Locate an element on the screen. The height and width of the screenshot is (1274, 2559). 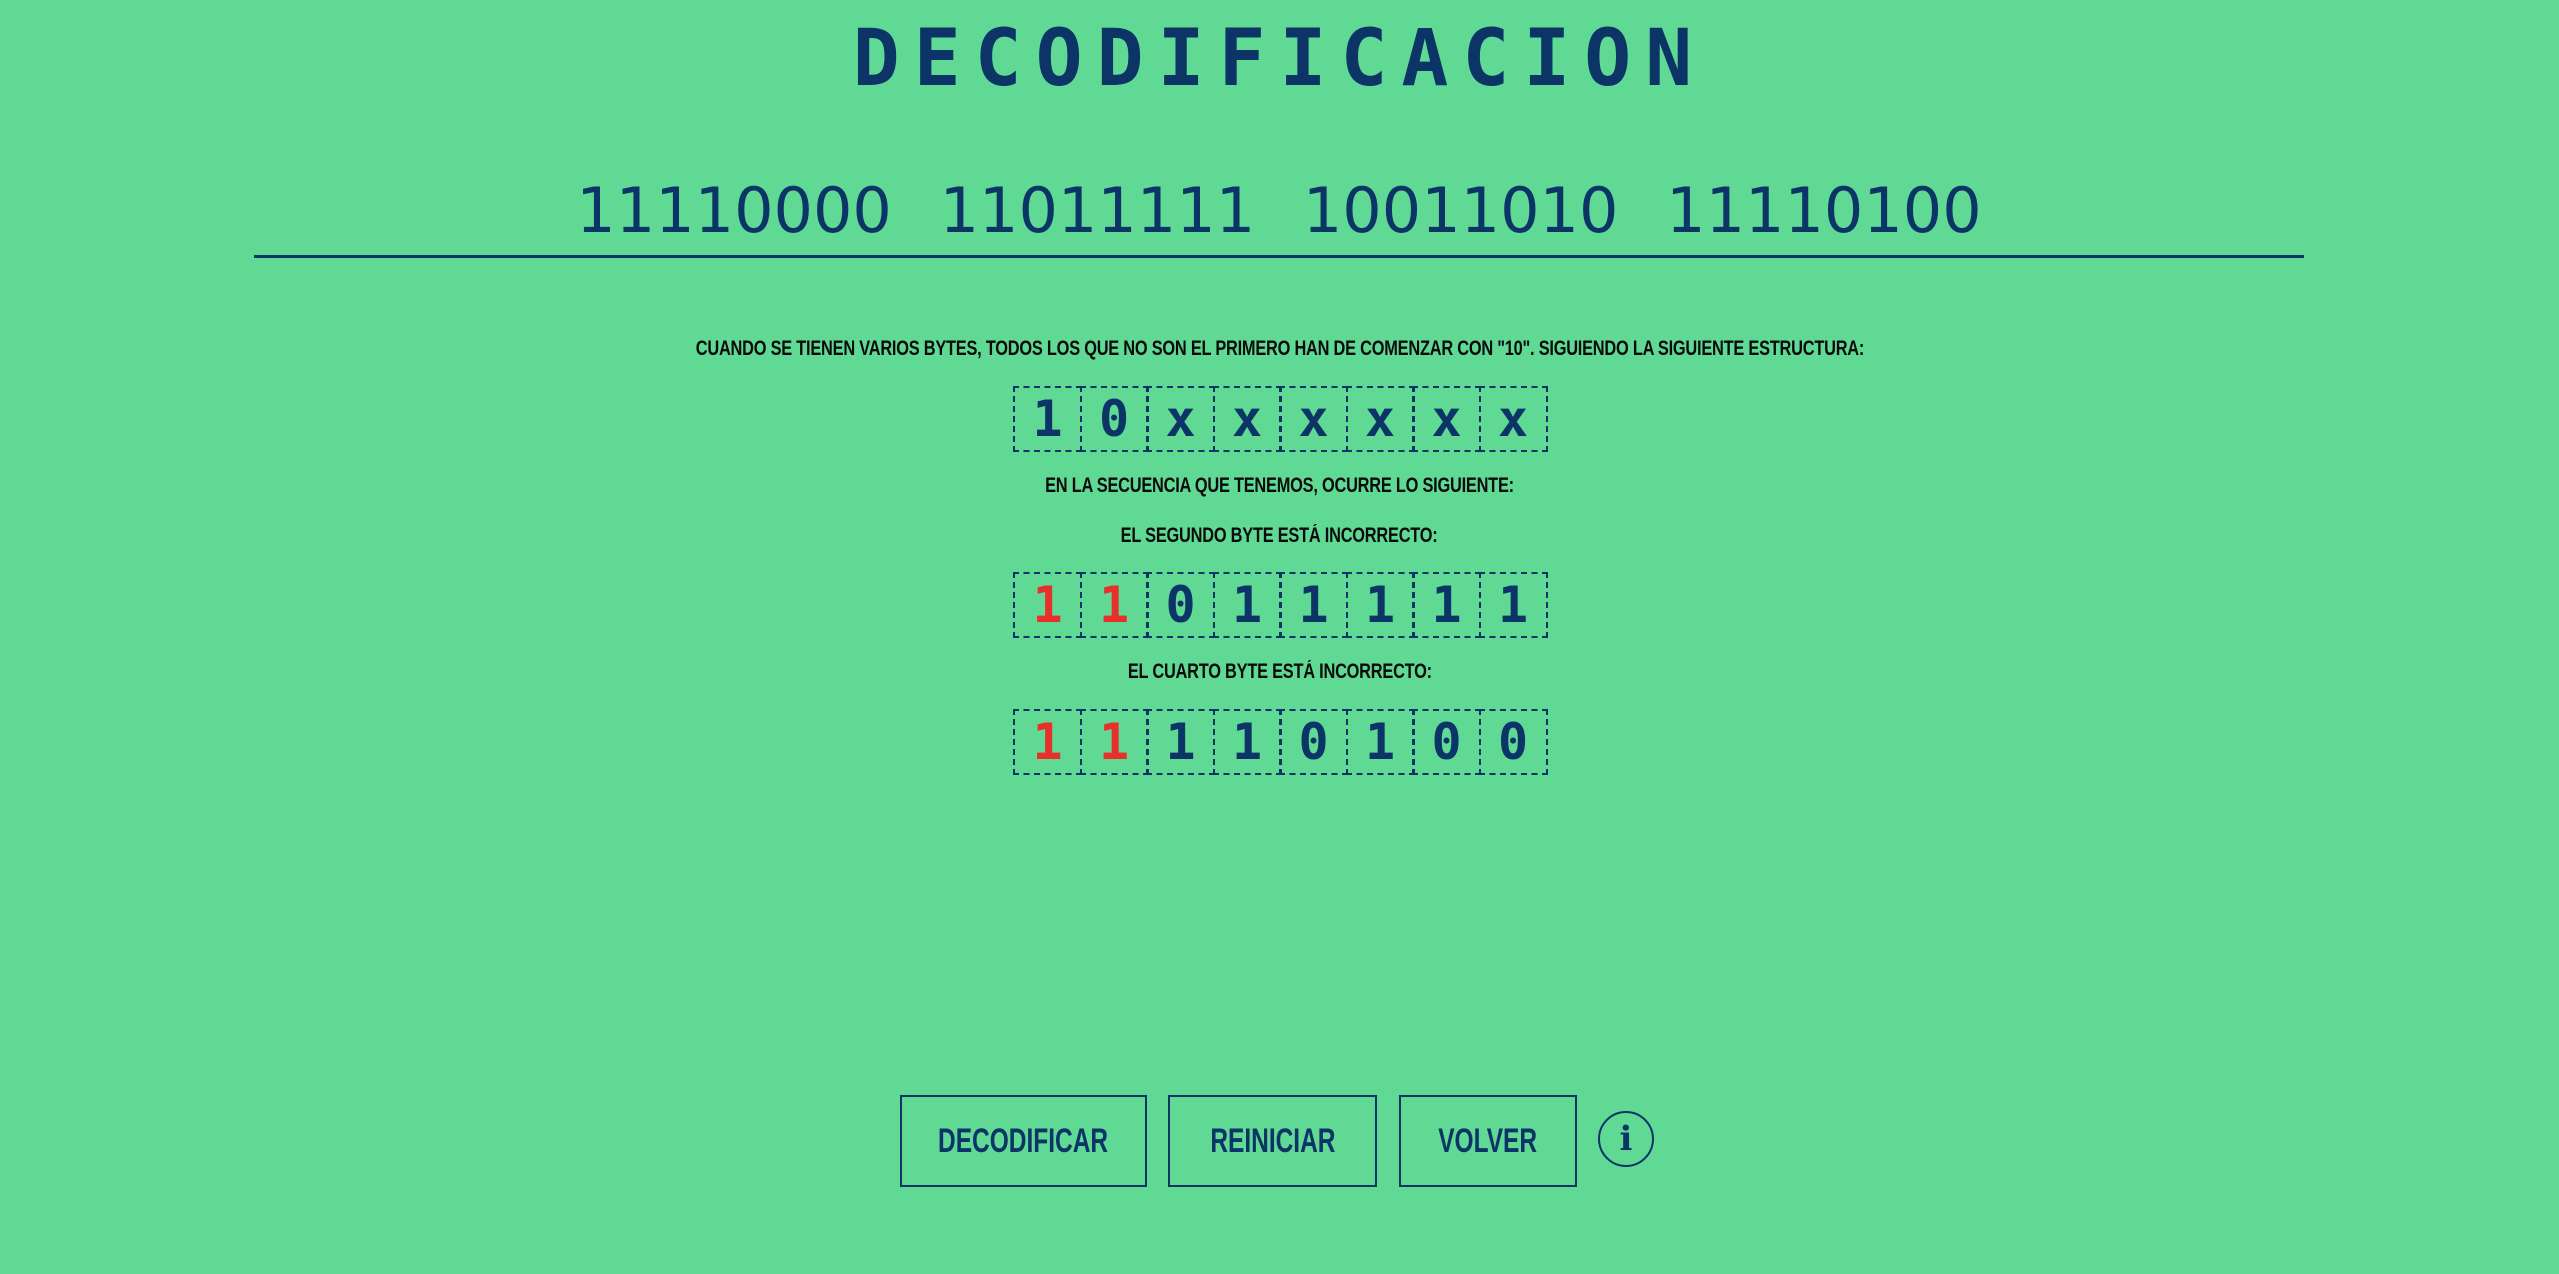
binary-input is located at coordinates (1279, 210).